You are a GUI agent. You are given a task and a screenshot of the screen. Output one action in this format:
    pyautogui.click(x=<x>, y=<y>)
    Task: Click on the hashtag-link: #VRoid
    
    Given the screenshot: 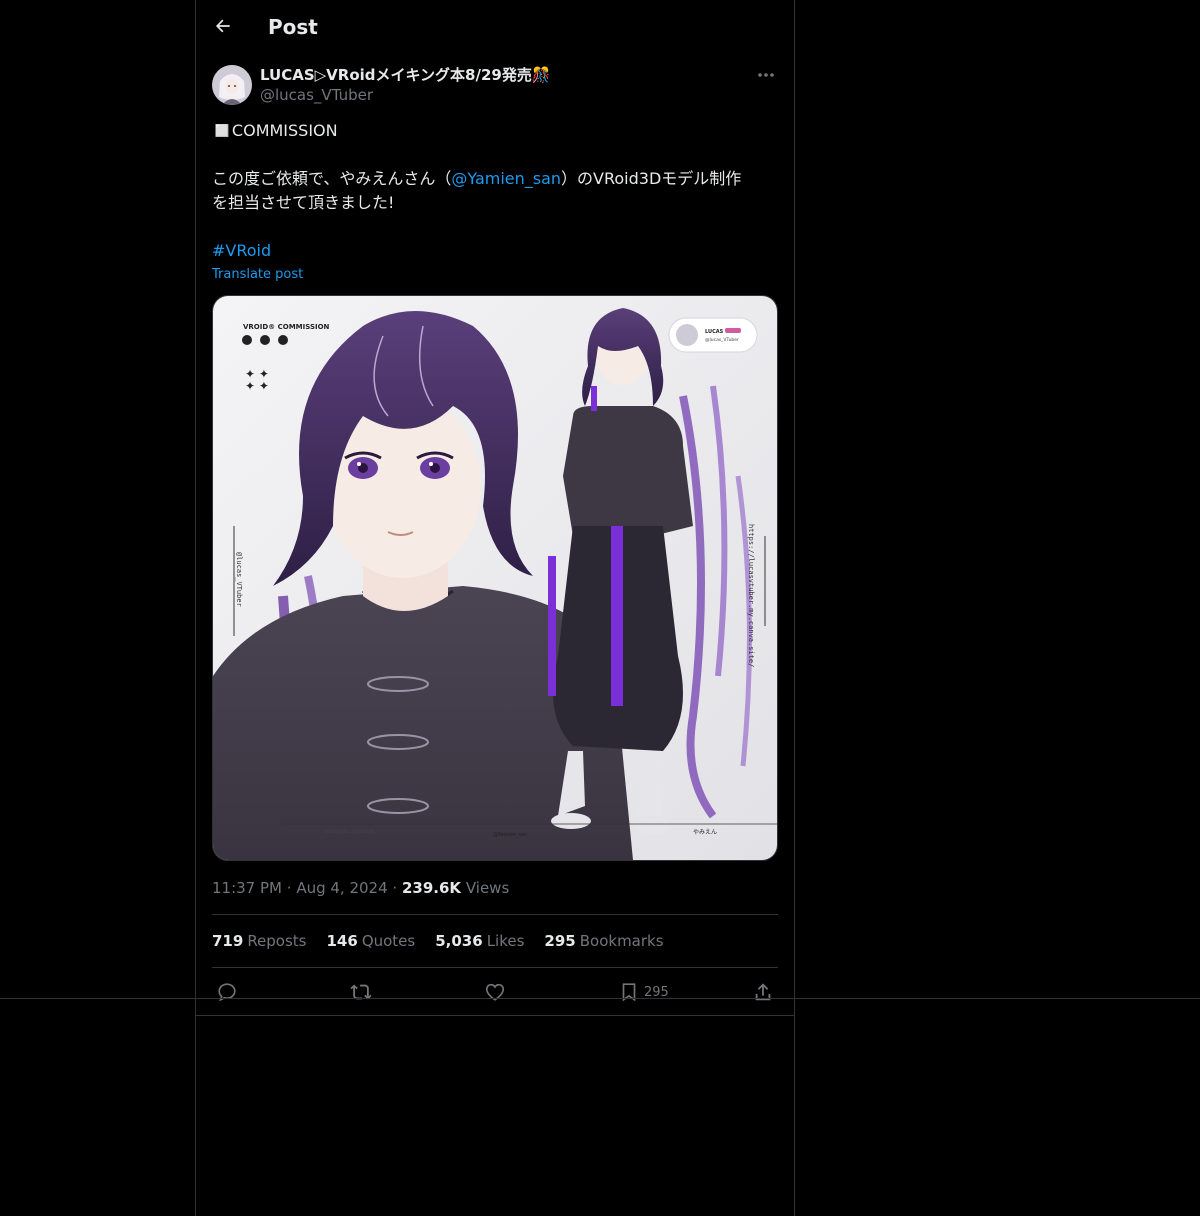 What is the action you would take?
    pyautogui.click(x=241, y=250)
    